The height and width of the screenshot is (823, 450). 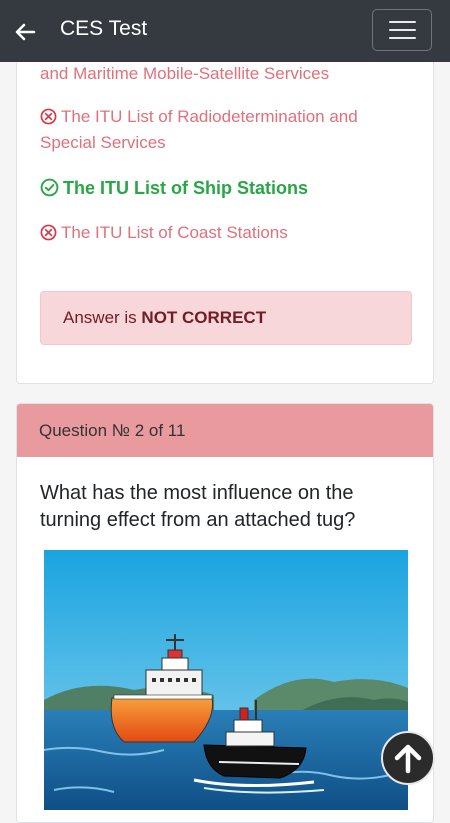 I want to click on answer-option-correct: The ITU List of Ship Stations, so click(x=174, y=188).